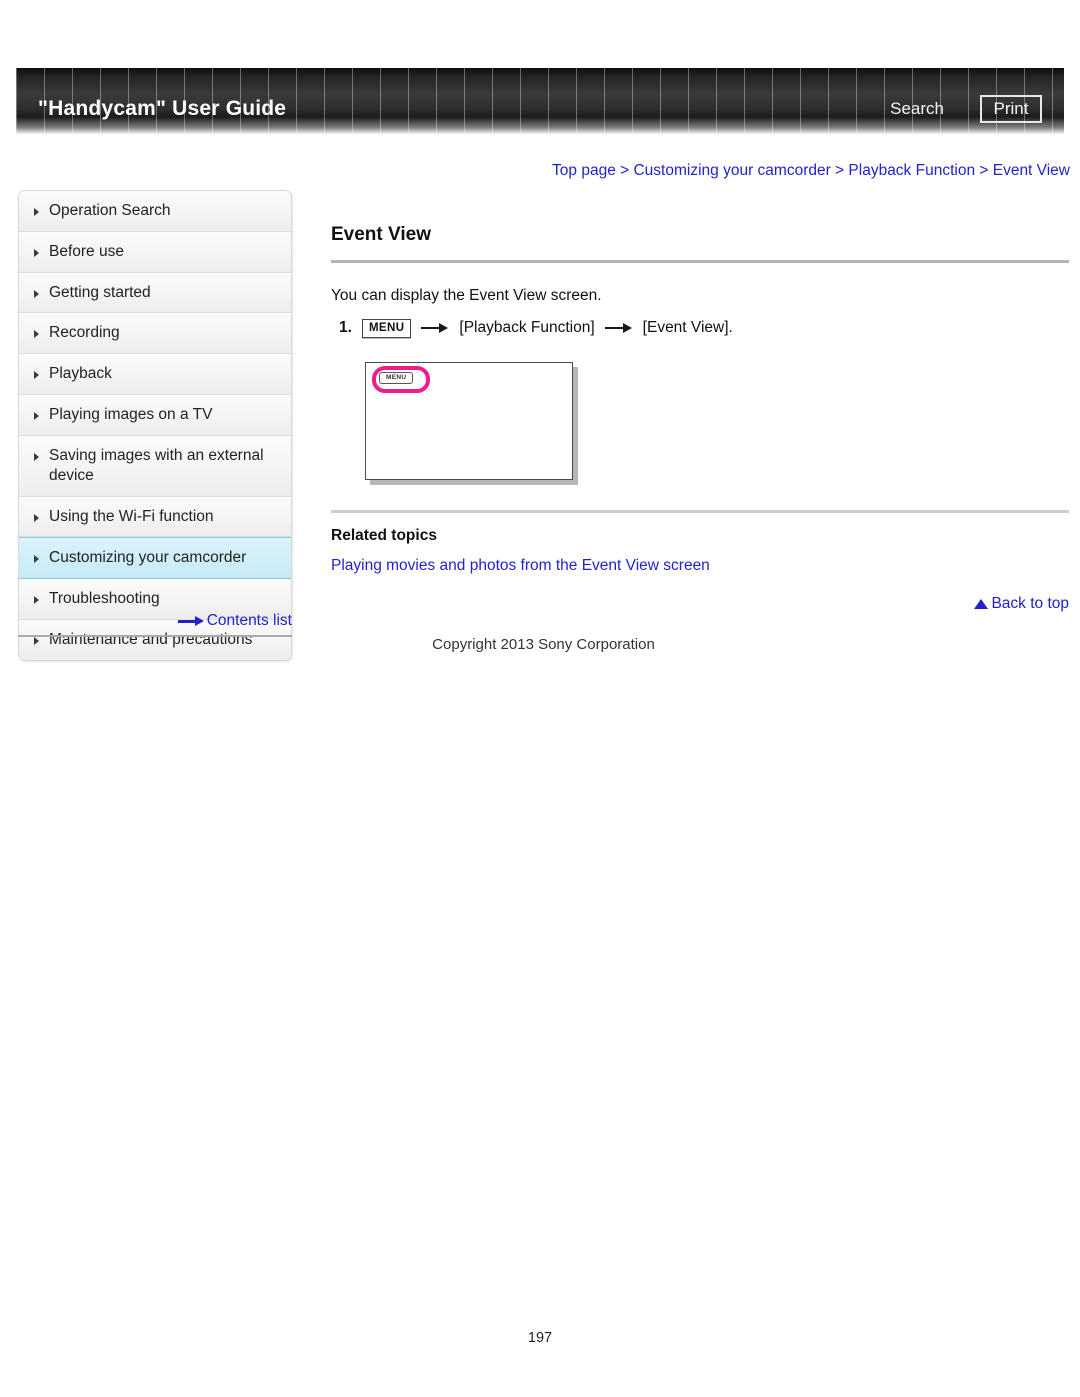  What do you see at coordinates (386, 328) in the screenshot?
I see `menu-button-icon: MENU` at bounding box center [386, 328].